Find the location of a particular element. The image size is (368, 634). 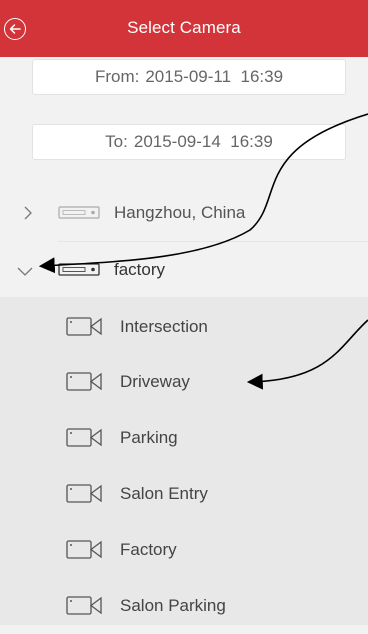

list-item: Intersection is located at coordinates (184, 327).